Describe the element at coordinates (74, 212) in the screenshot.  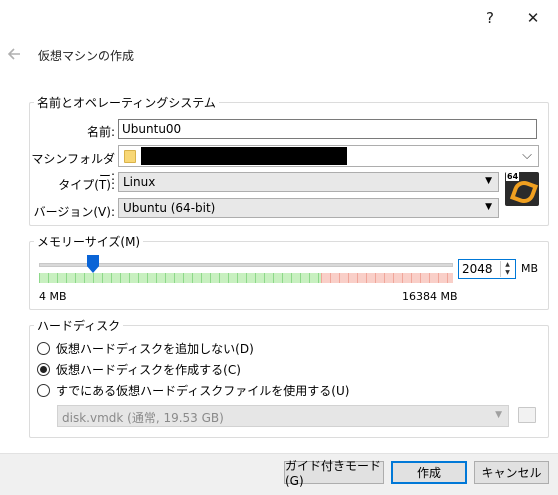
I see `version-label: バージョン(V):` at that location.